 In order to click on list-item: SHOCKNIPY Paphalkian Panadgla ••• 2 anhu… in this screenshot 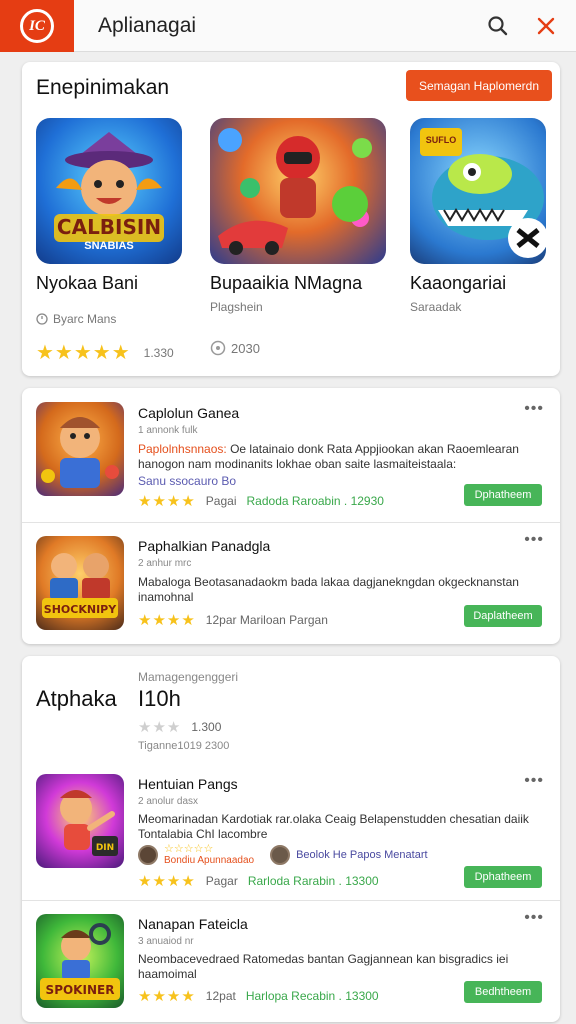, I will do `click(291, 583)`.